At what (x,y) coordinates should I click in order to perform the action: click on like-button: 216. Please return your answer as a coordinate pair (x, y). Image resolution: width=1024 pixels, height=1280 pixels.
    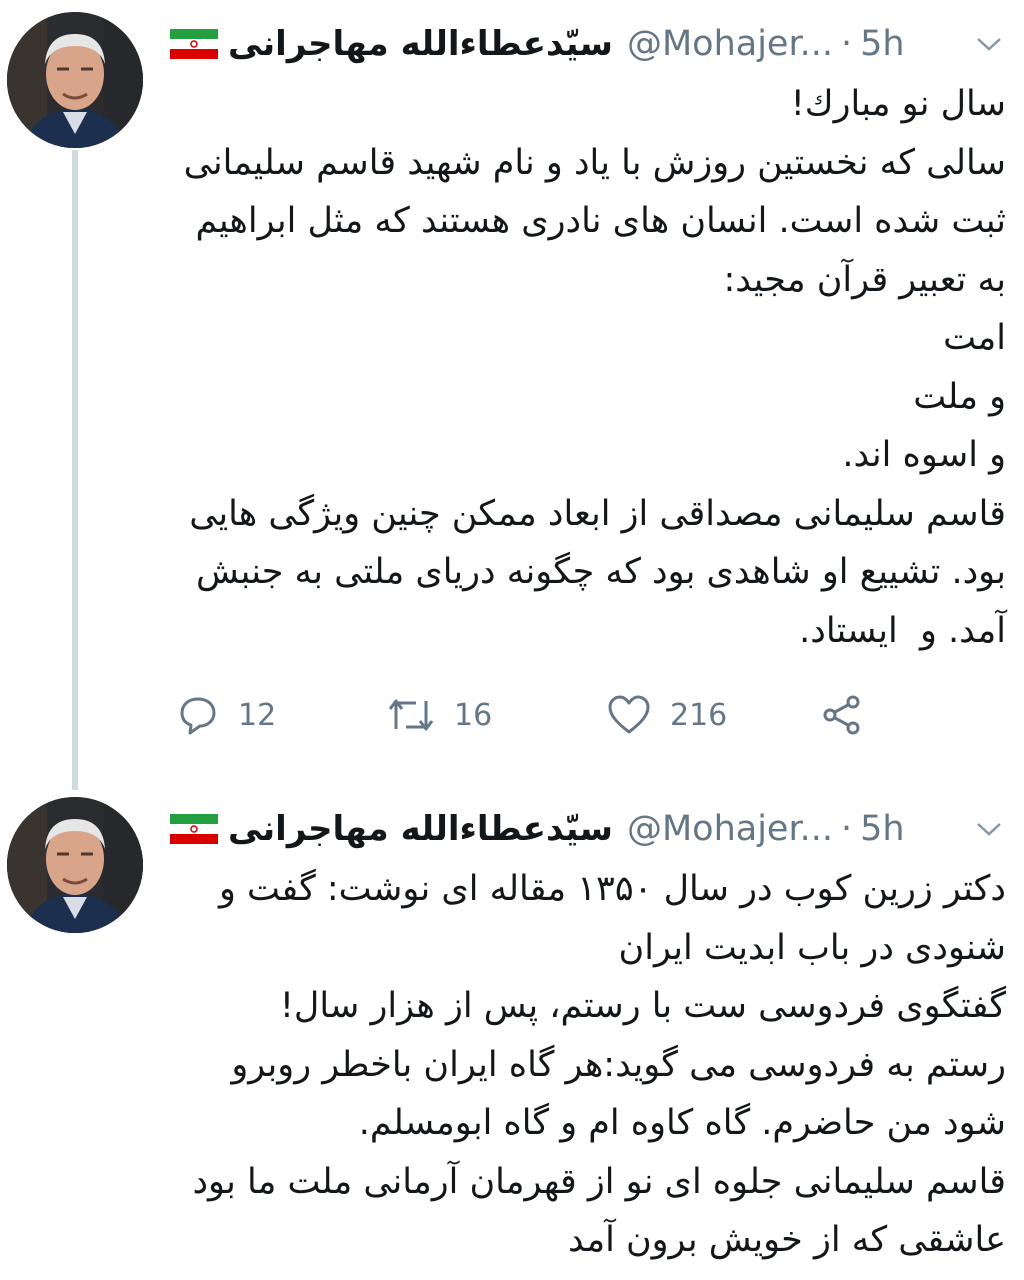
    Looking at the image, I should click on (666, 715).